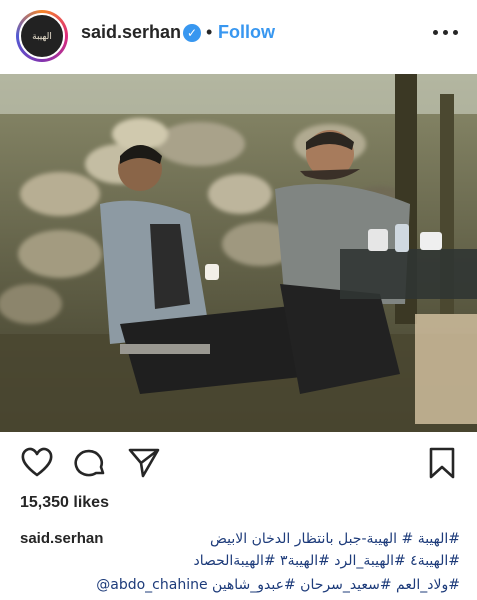 The width and height of the screenshot is (477, 600). What do you see at coordinates (151, 585) in the screenshot?
I see `mention-link: @abdo_chahine` at bounding box center [151, 585].